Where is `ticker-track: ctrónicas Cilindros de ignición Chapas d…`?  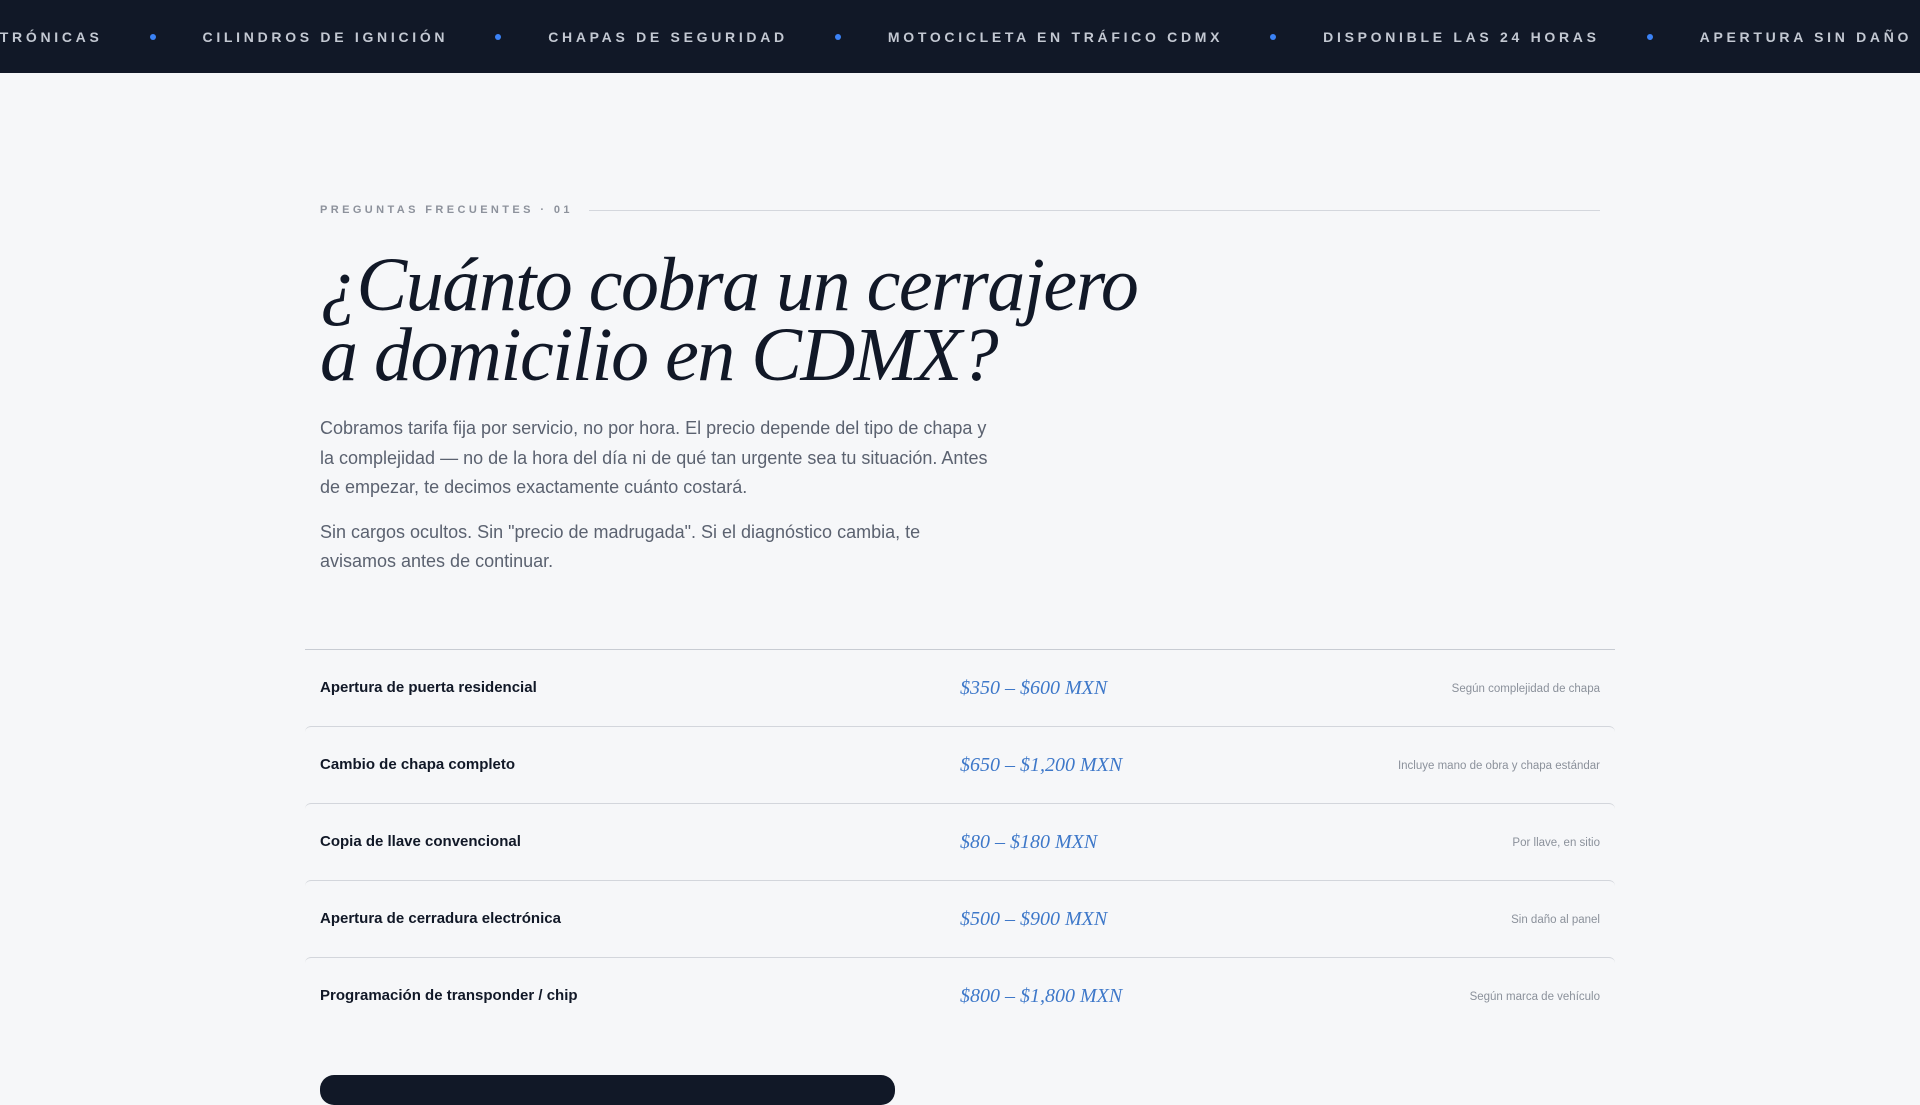 ticker-track: ctrónicas Cilindros de ignición Chapas d… is located at coordinates (956, 36).